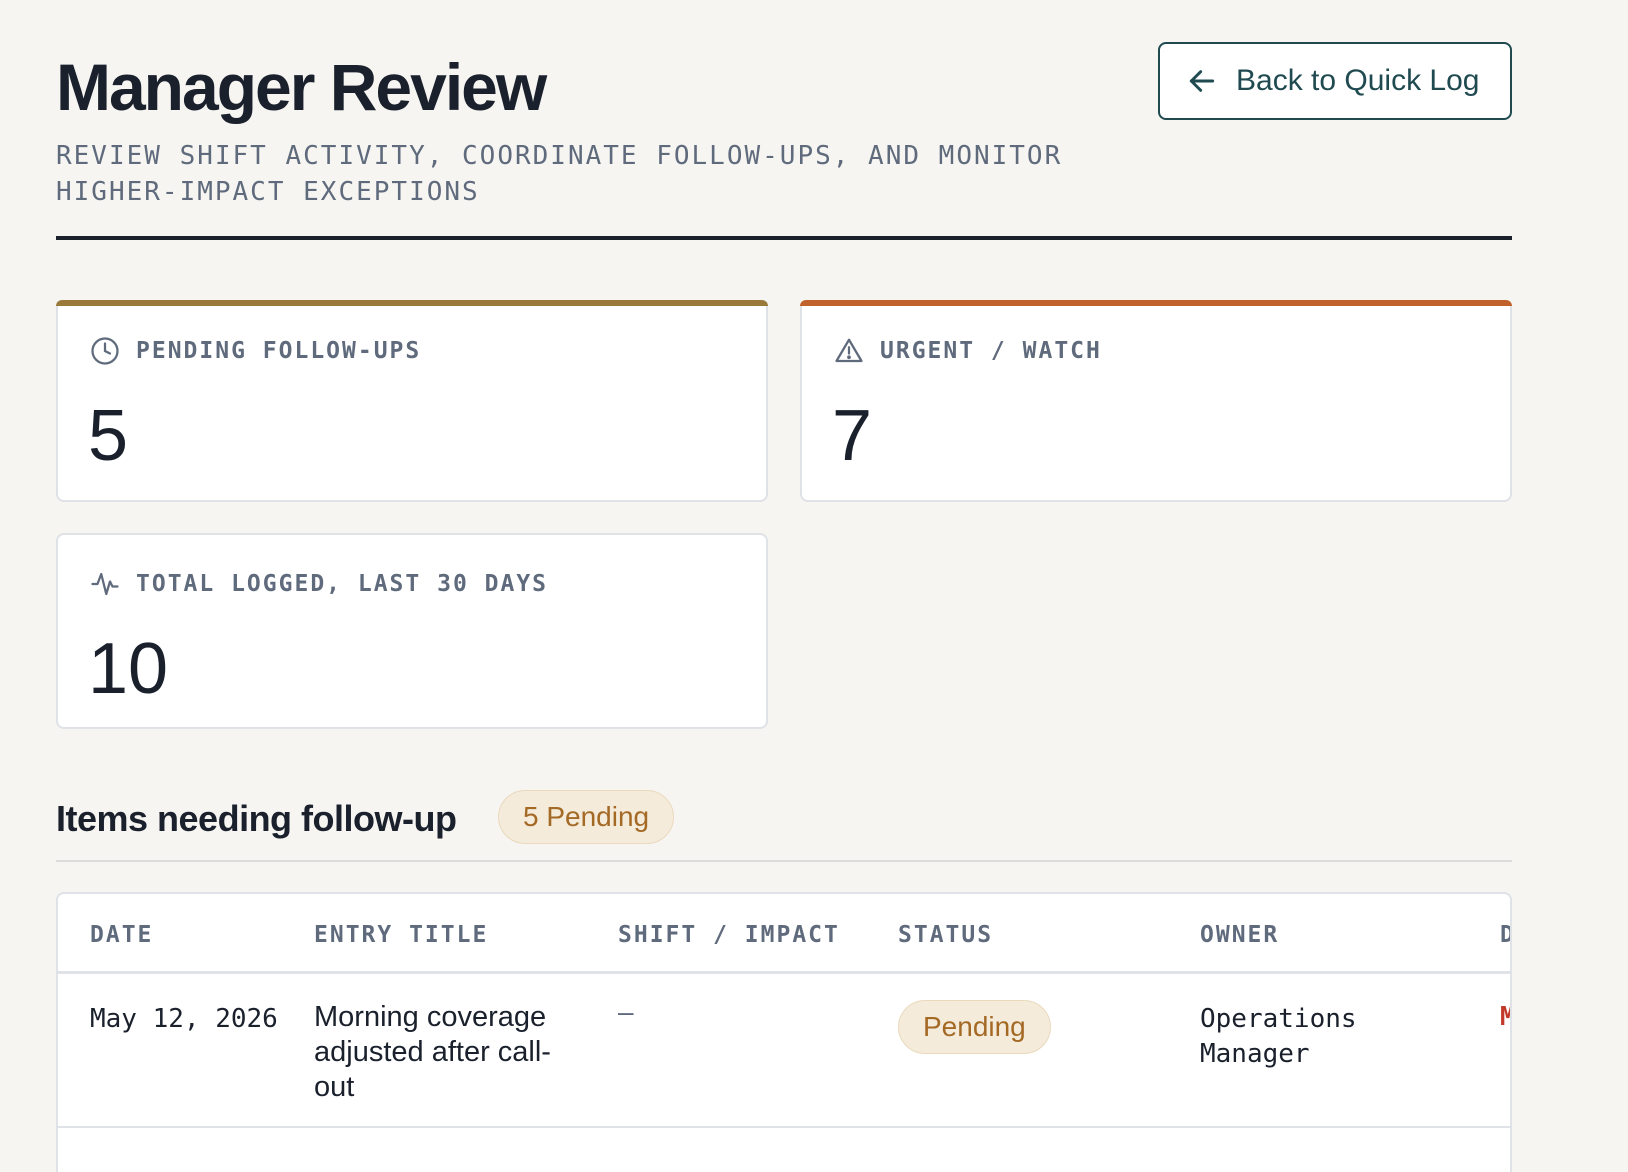  What do you see at coordinates (105, 351) in the screenshot?
I see `clock-icon` at bounding box center [105, 351].